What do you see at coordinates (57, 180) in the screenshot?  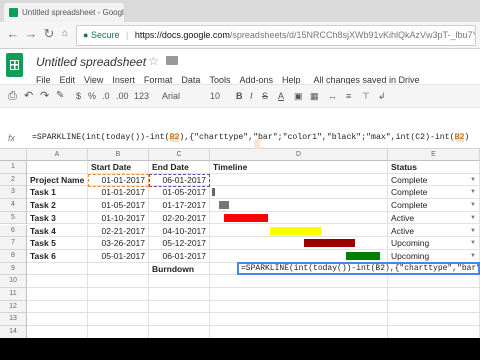 I see `cell-a2: Project Name` at bounding box center [57, 180].